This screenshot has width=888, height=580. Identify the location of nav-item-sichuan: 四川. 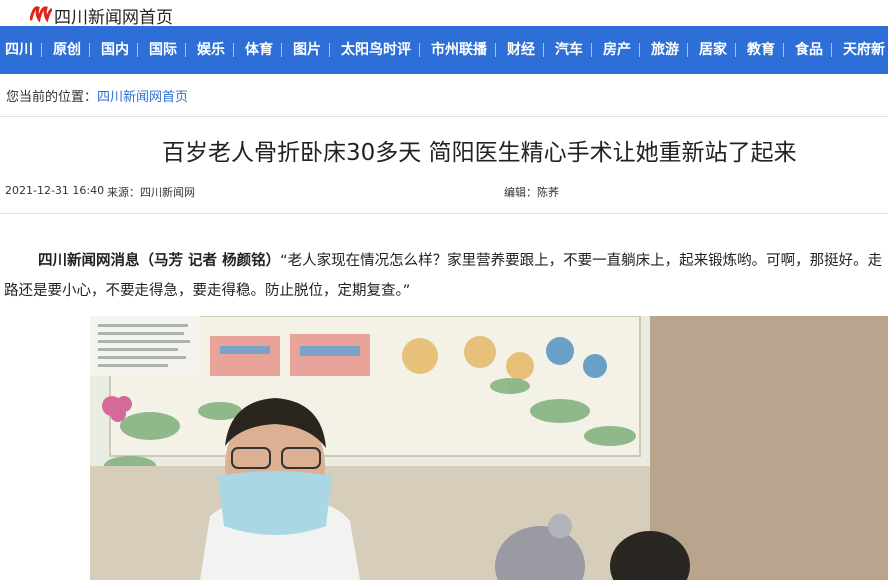
(19, 50).